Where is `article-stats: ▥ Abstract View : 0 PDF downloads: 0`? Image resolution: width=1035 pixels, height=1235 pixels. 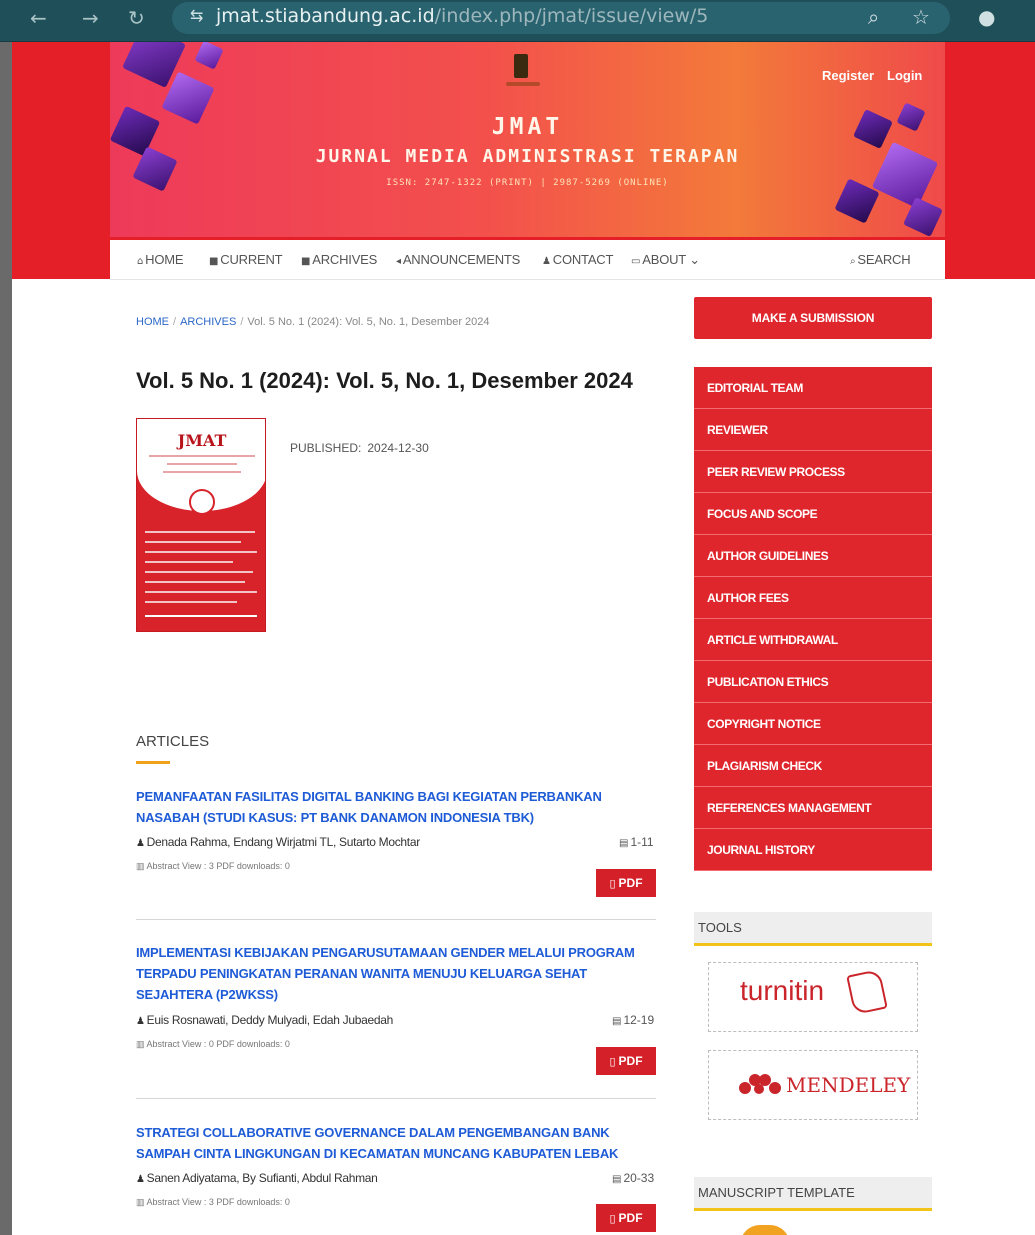
article-stats: ▥ Abstract View : 0 PDF downloads: 0 is located at coordinates (213, 1044).